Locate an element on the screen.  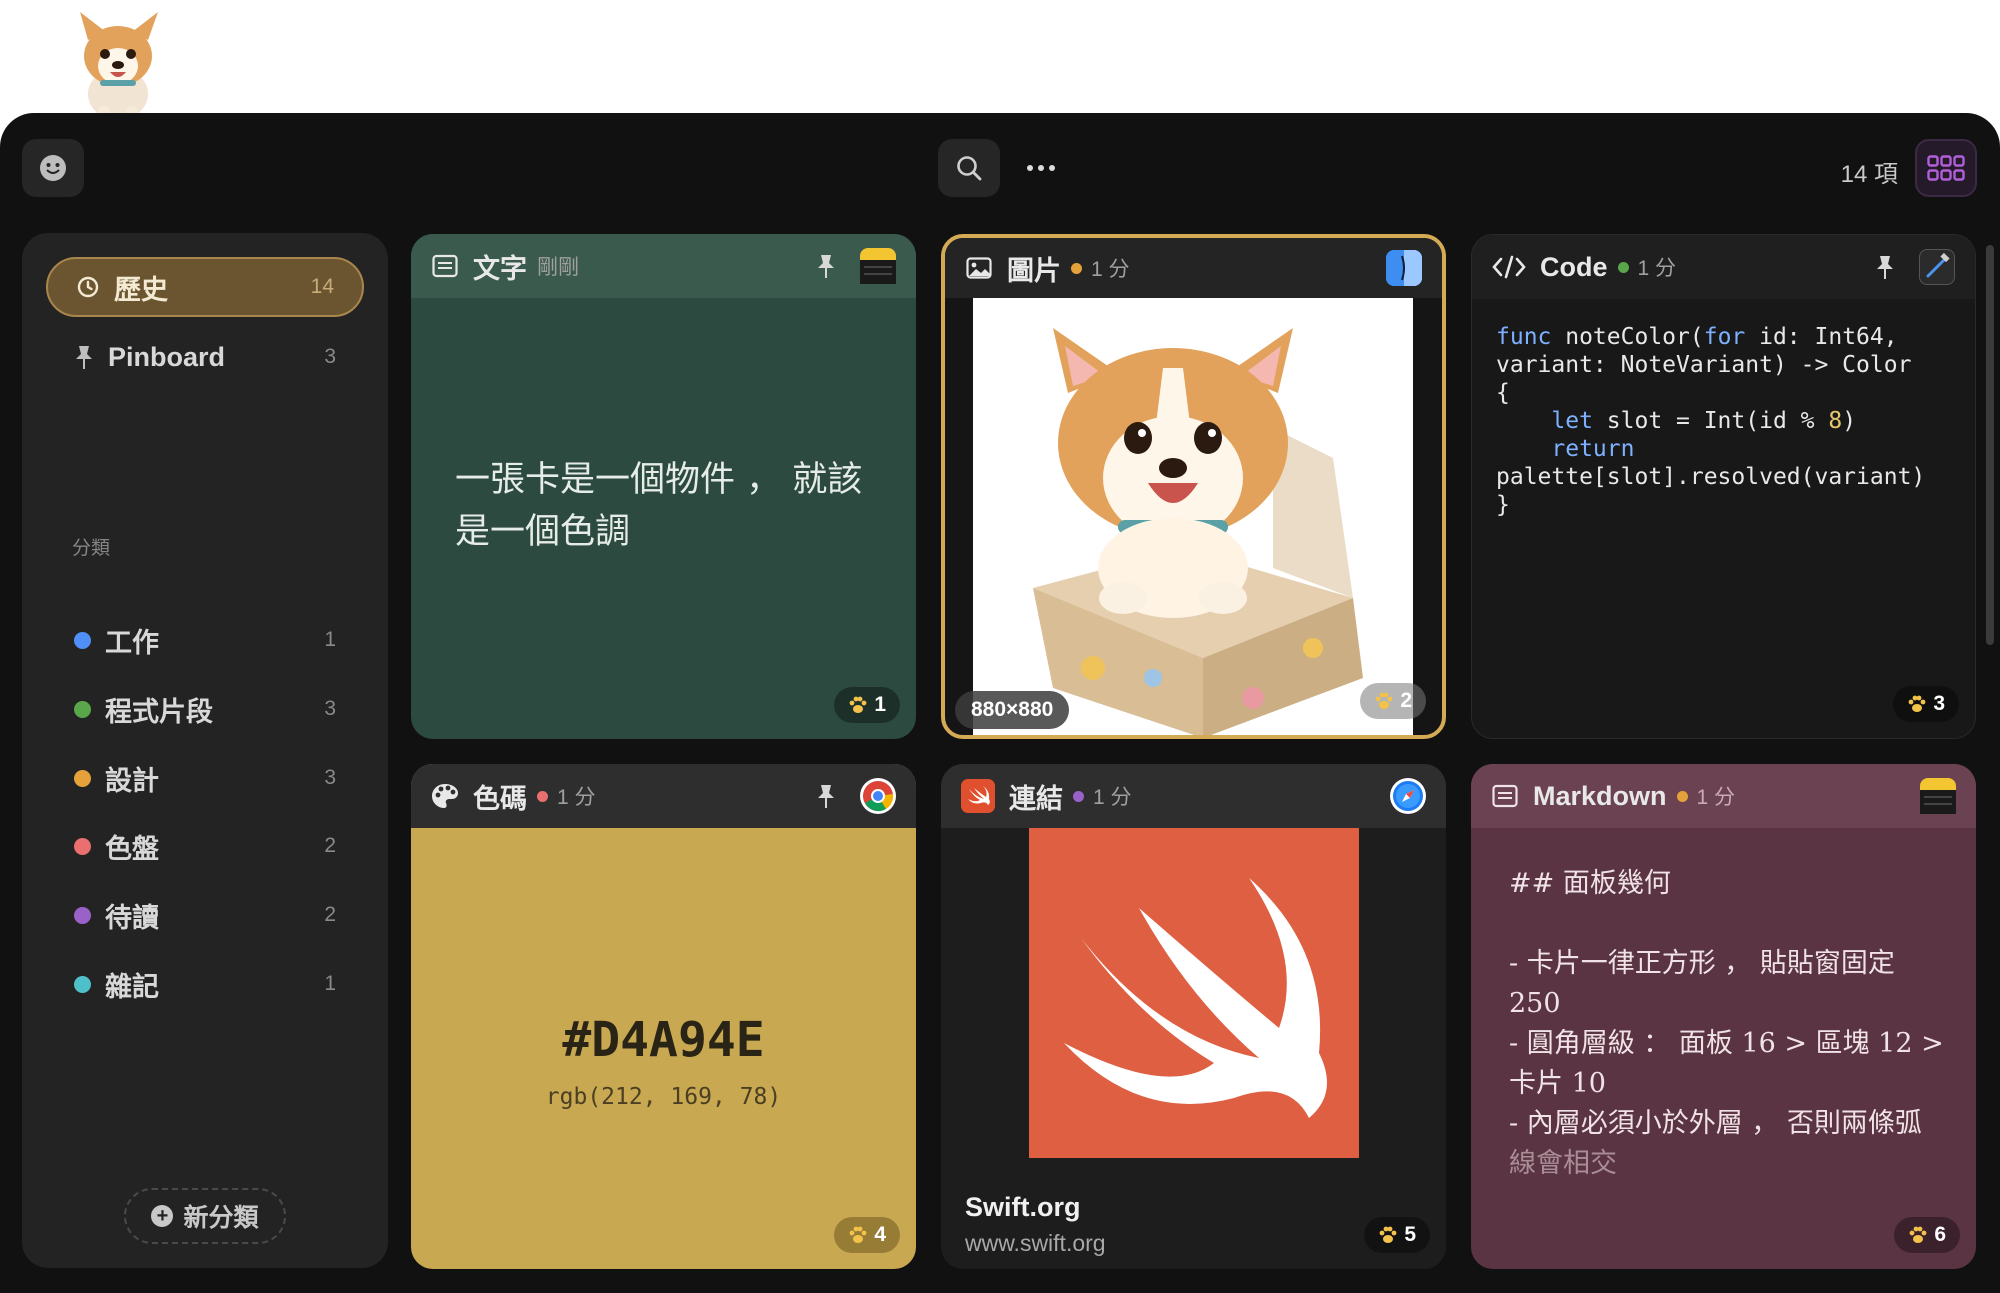
card-time: 剛剛 is located at coordinates (558, 267).